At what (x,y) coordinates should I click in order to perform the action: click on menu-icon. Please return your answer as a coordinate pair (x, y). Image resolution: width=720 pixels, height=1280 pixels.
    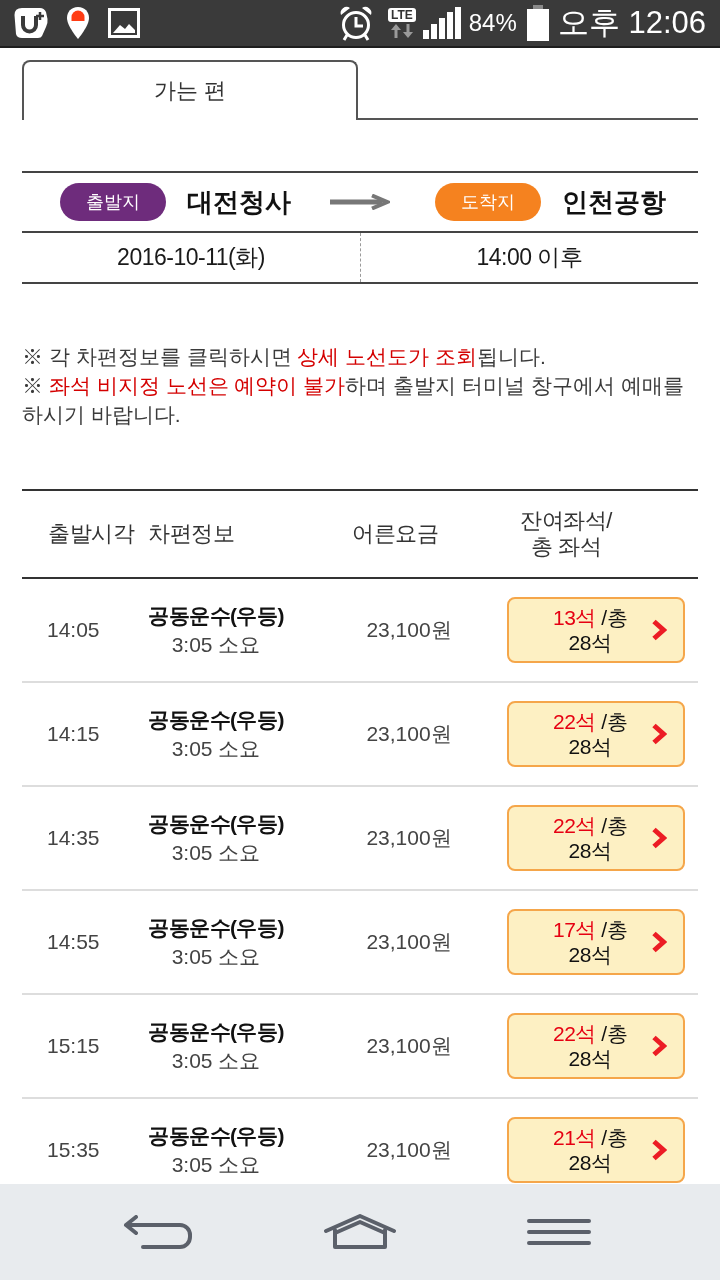
    Looking at the image, I should click on (559, 1232).